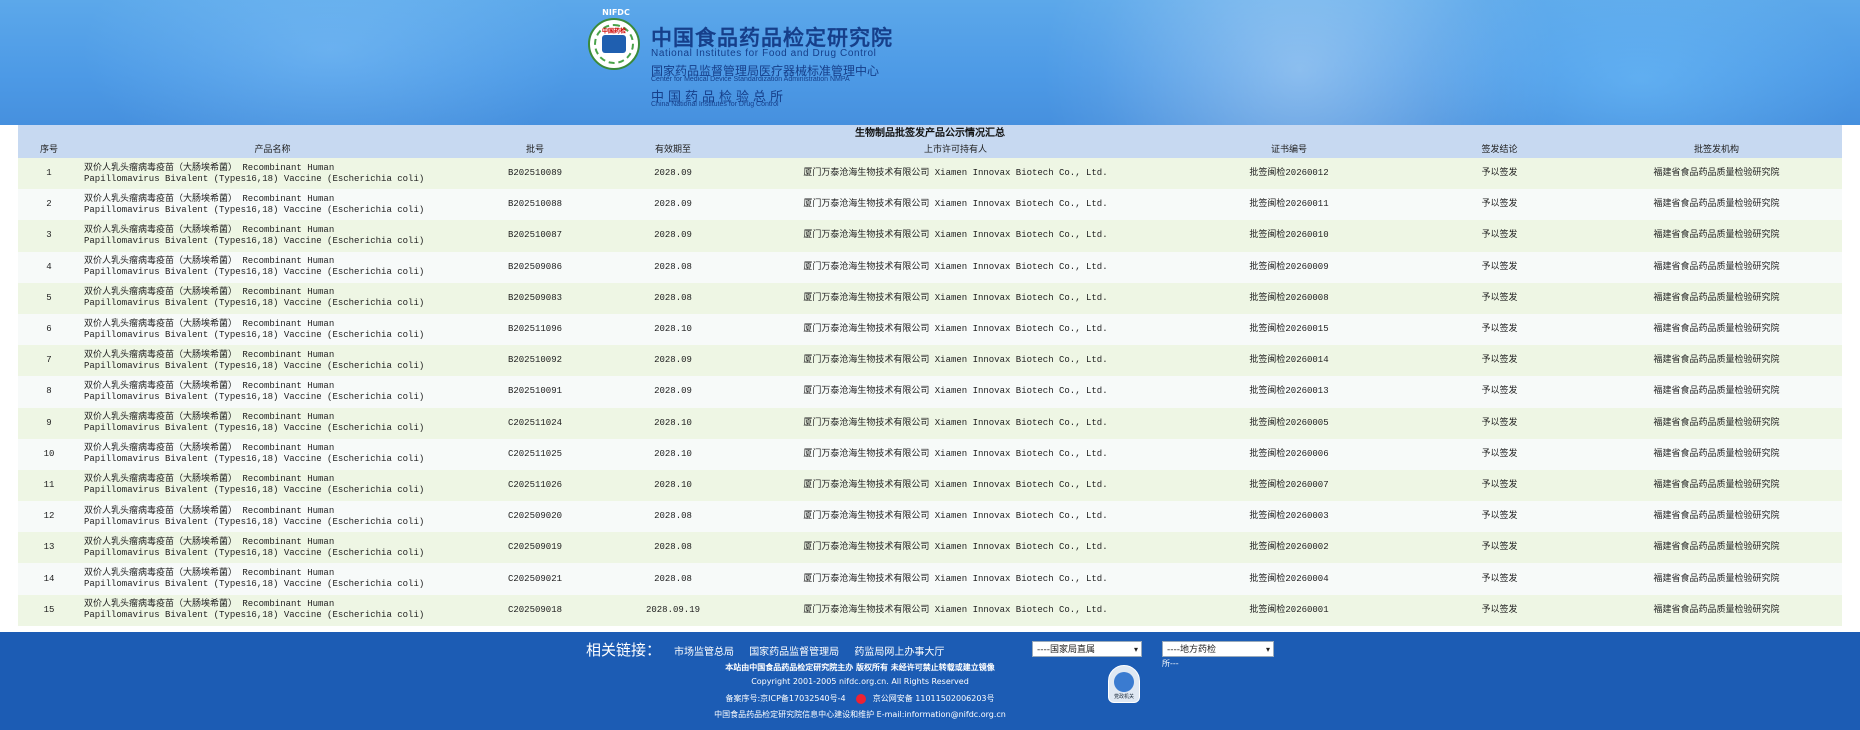 This screenshot has height=730, width=1860. I want to click on cell-no: 12, so click(49, 516).